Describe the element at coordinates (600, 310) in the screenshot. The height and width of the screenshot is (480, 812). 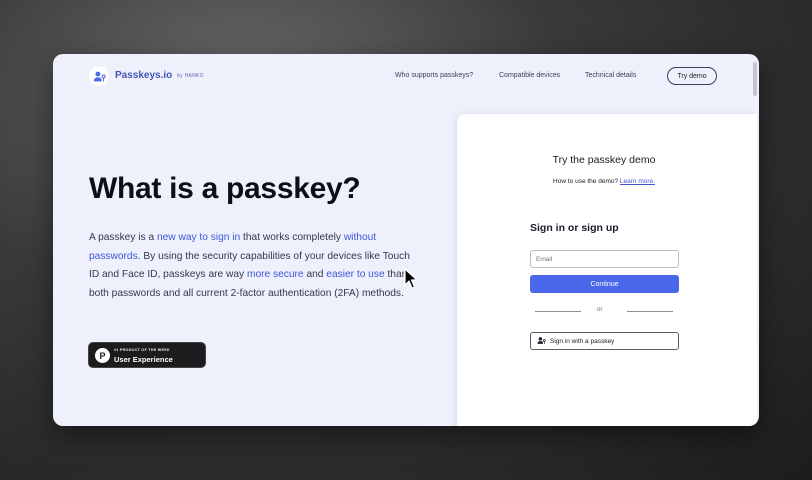
I see `divider-or: or` at that location.